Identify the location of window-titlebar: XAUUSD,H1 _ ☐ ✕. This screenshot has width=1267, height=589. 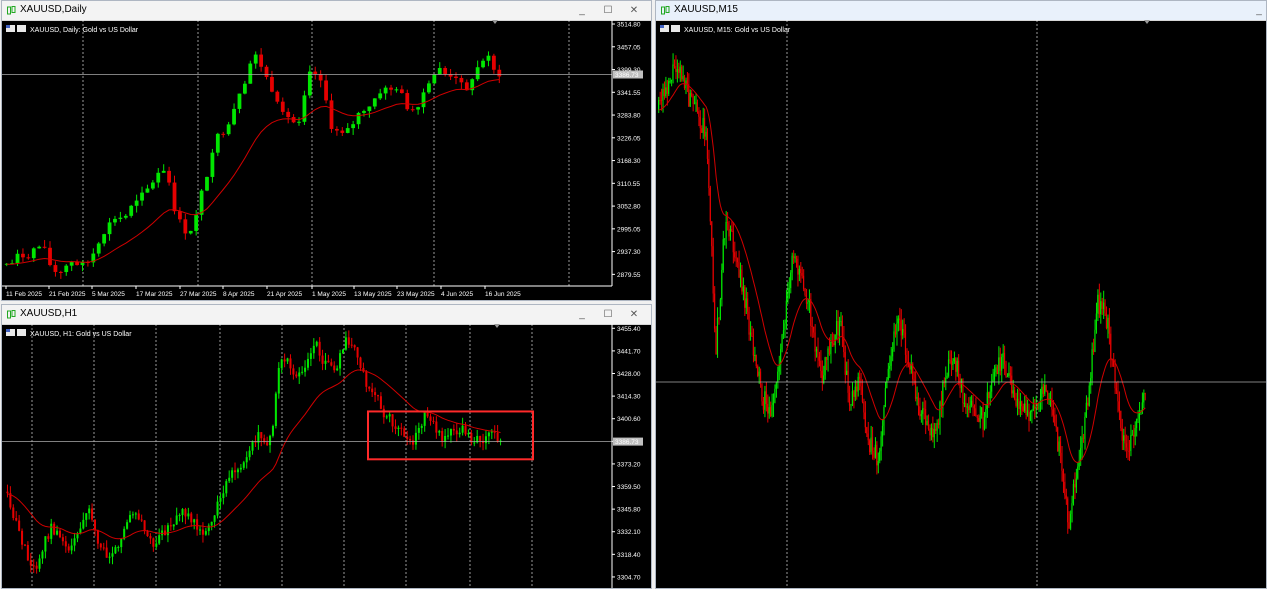
(326, 315).